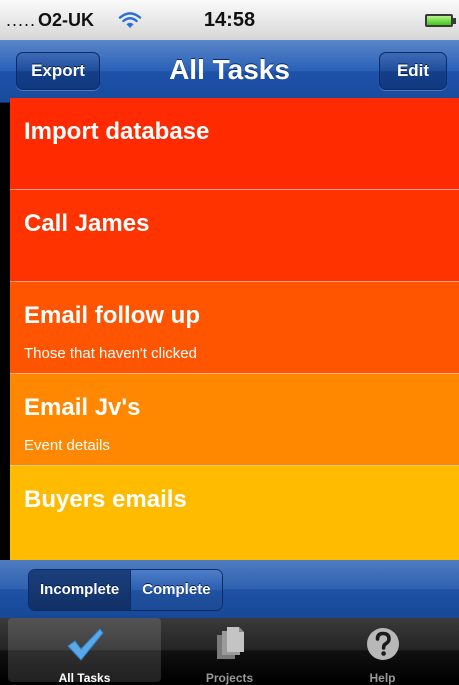  I want to click on tab-help: Help, so click(382, 651).